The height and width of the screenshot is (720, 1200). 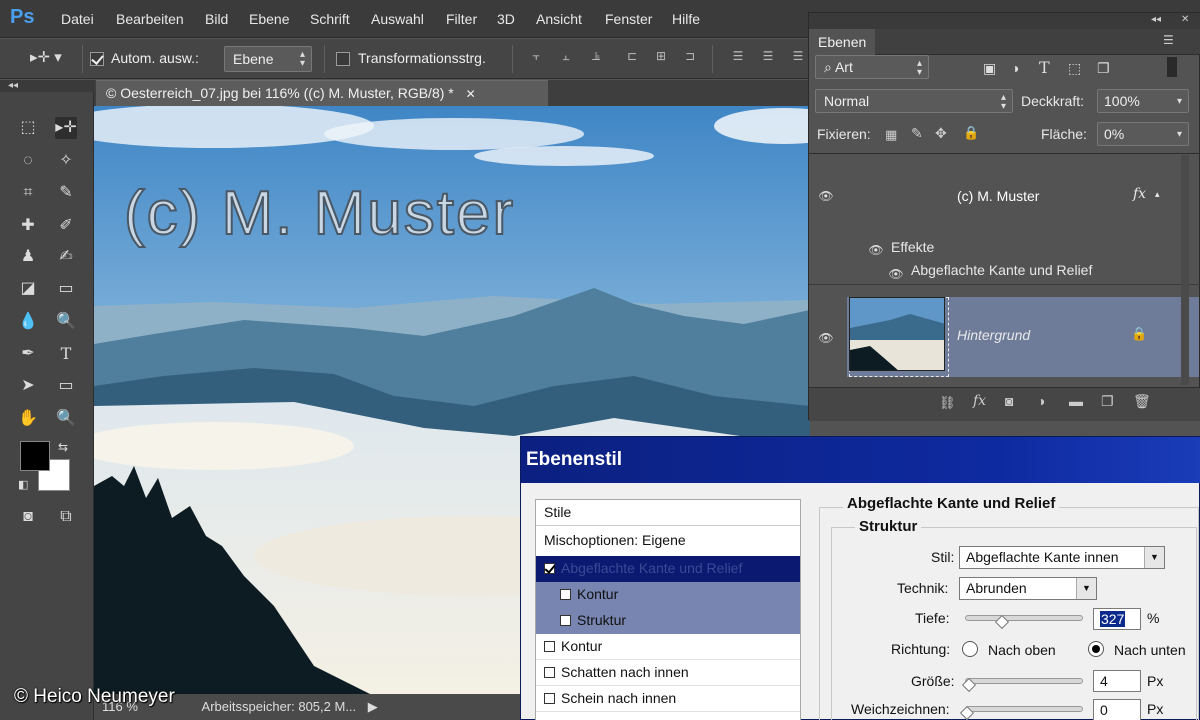 I want to click on eraser-tool-icon: ◪, so click(x=28, y=289).